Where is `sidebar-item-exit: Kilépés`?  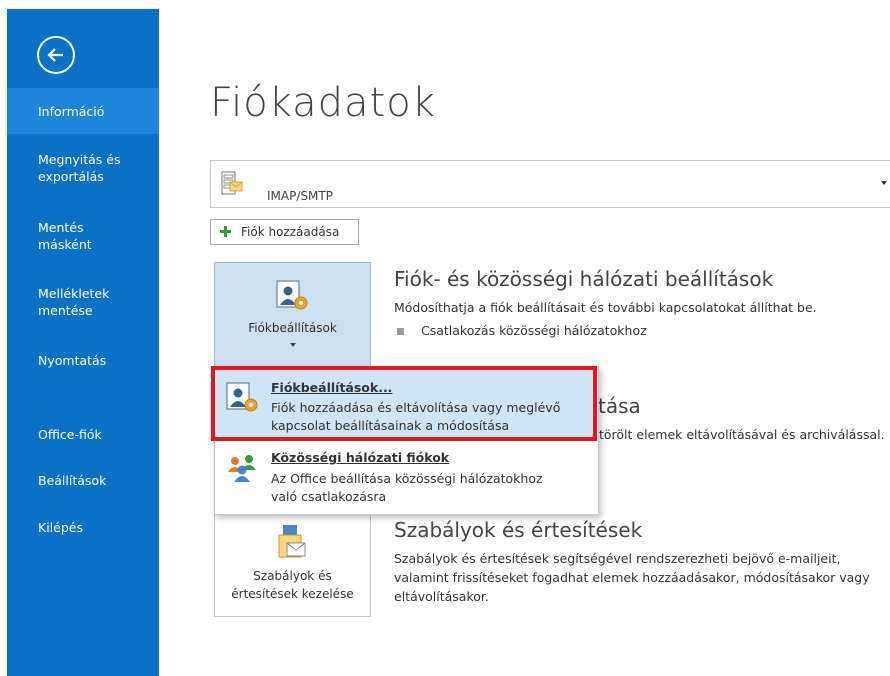 sidebar-item-exit: Kilépés is located at coordinates (83, 527).